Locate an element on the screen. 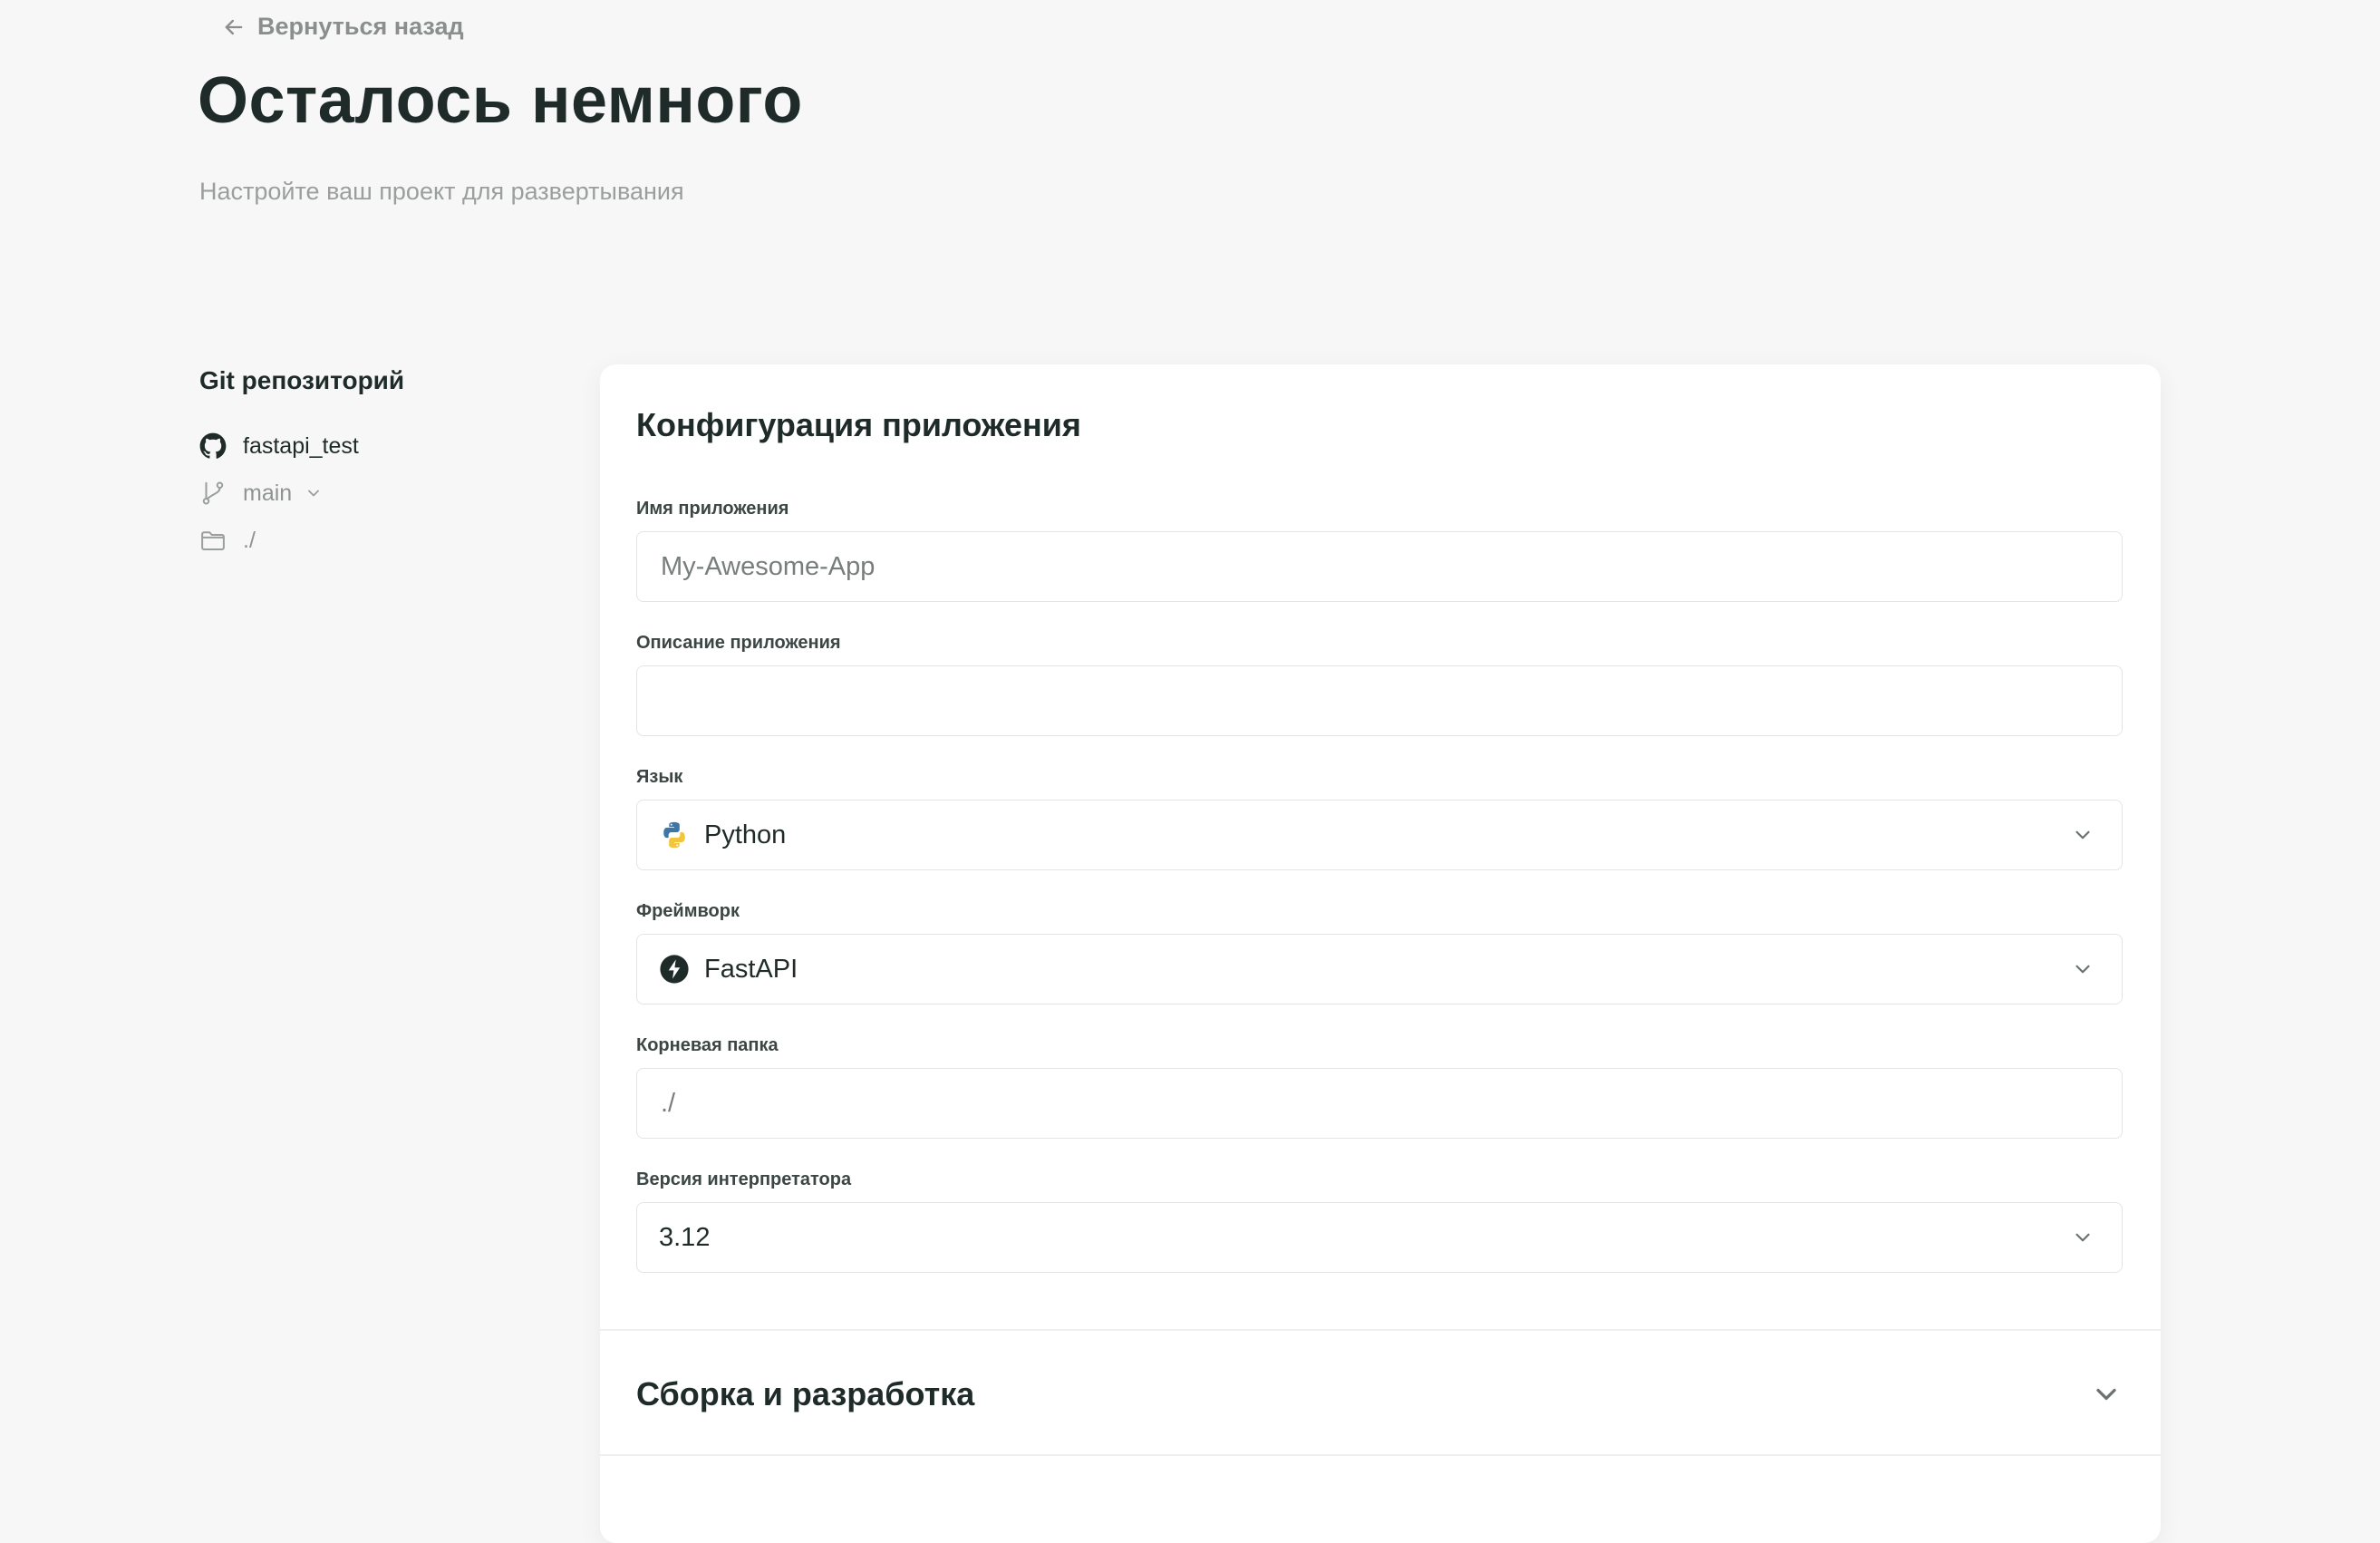 Image resolution: width=2380 pixels, height=1543 pixels. root-folder-input is located at coordinates (1379, 1104).